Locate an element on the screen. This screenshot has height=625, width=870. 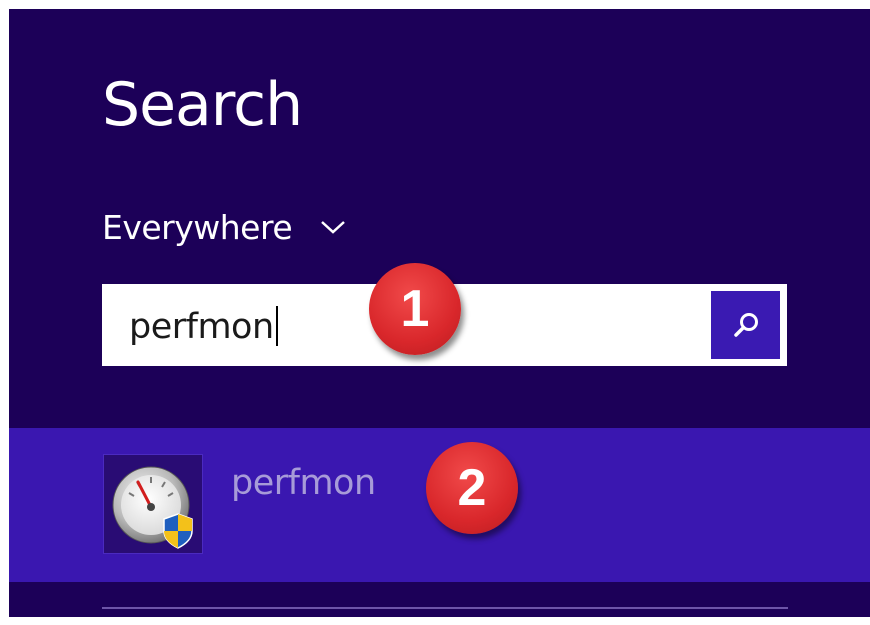
search-scope-label: Everywhere is located at coordinates (197, 227).